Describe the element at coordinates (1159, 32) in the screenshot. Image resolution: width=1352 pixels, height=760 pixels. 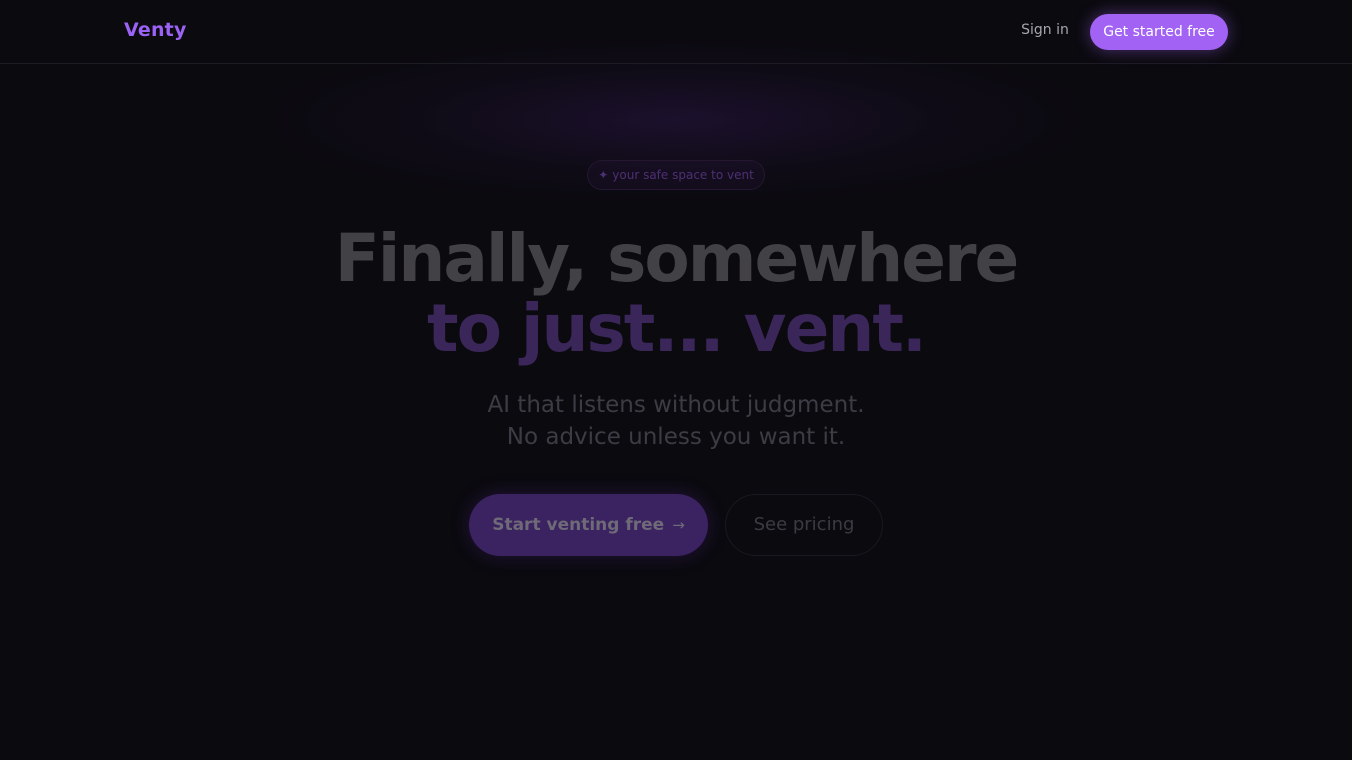
I see `get-started-button: Get started free` at that location.